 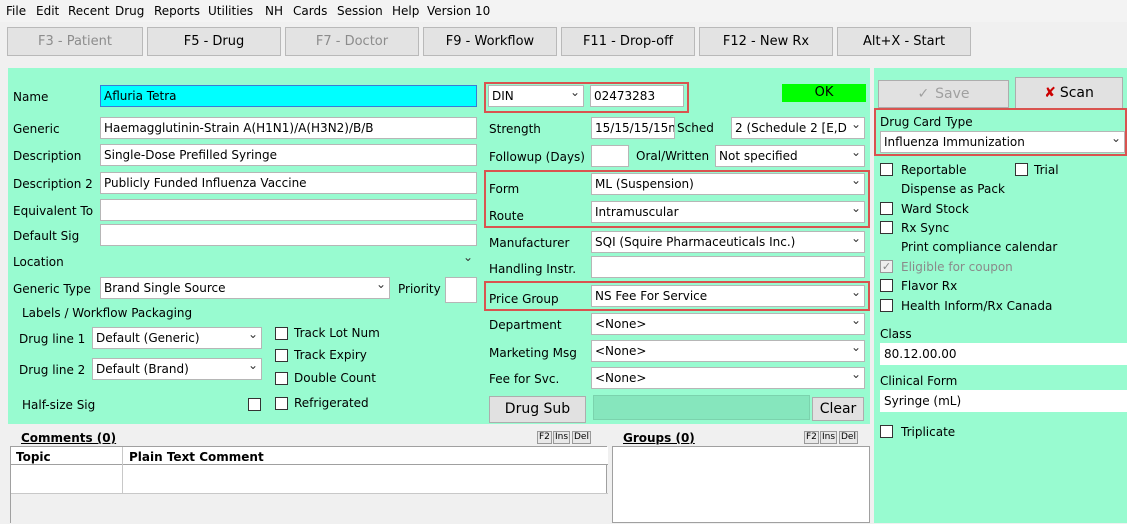 I want to click on handling-label: Handling Instr., so click(x=533, y=269).